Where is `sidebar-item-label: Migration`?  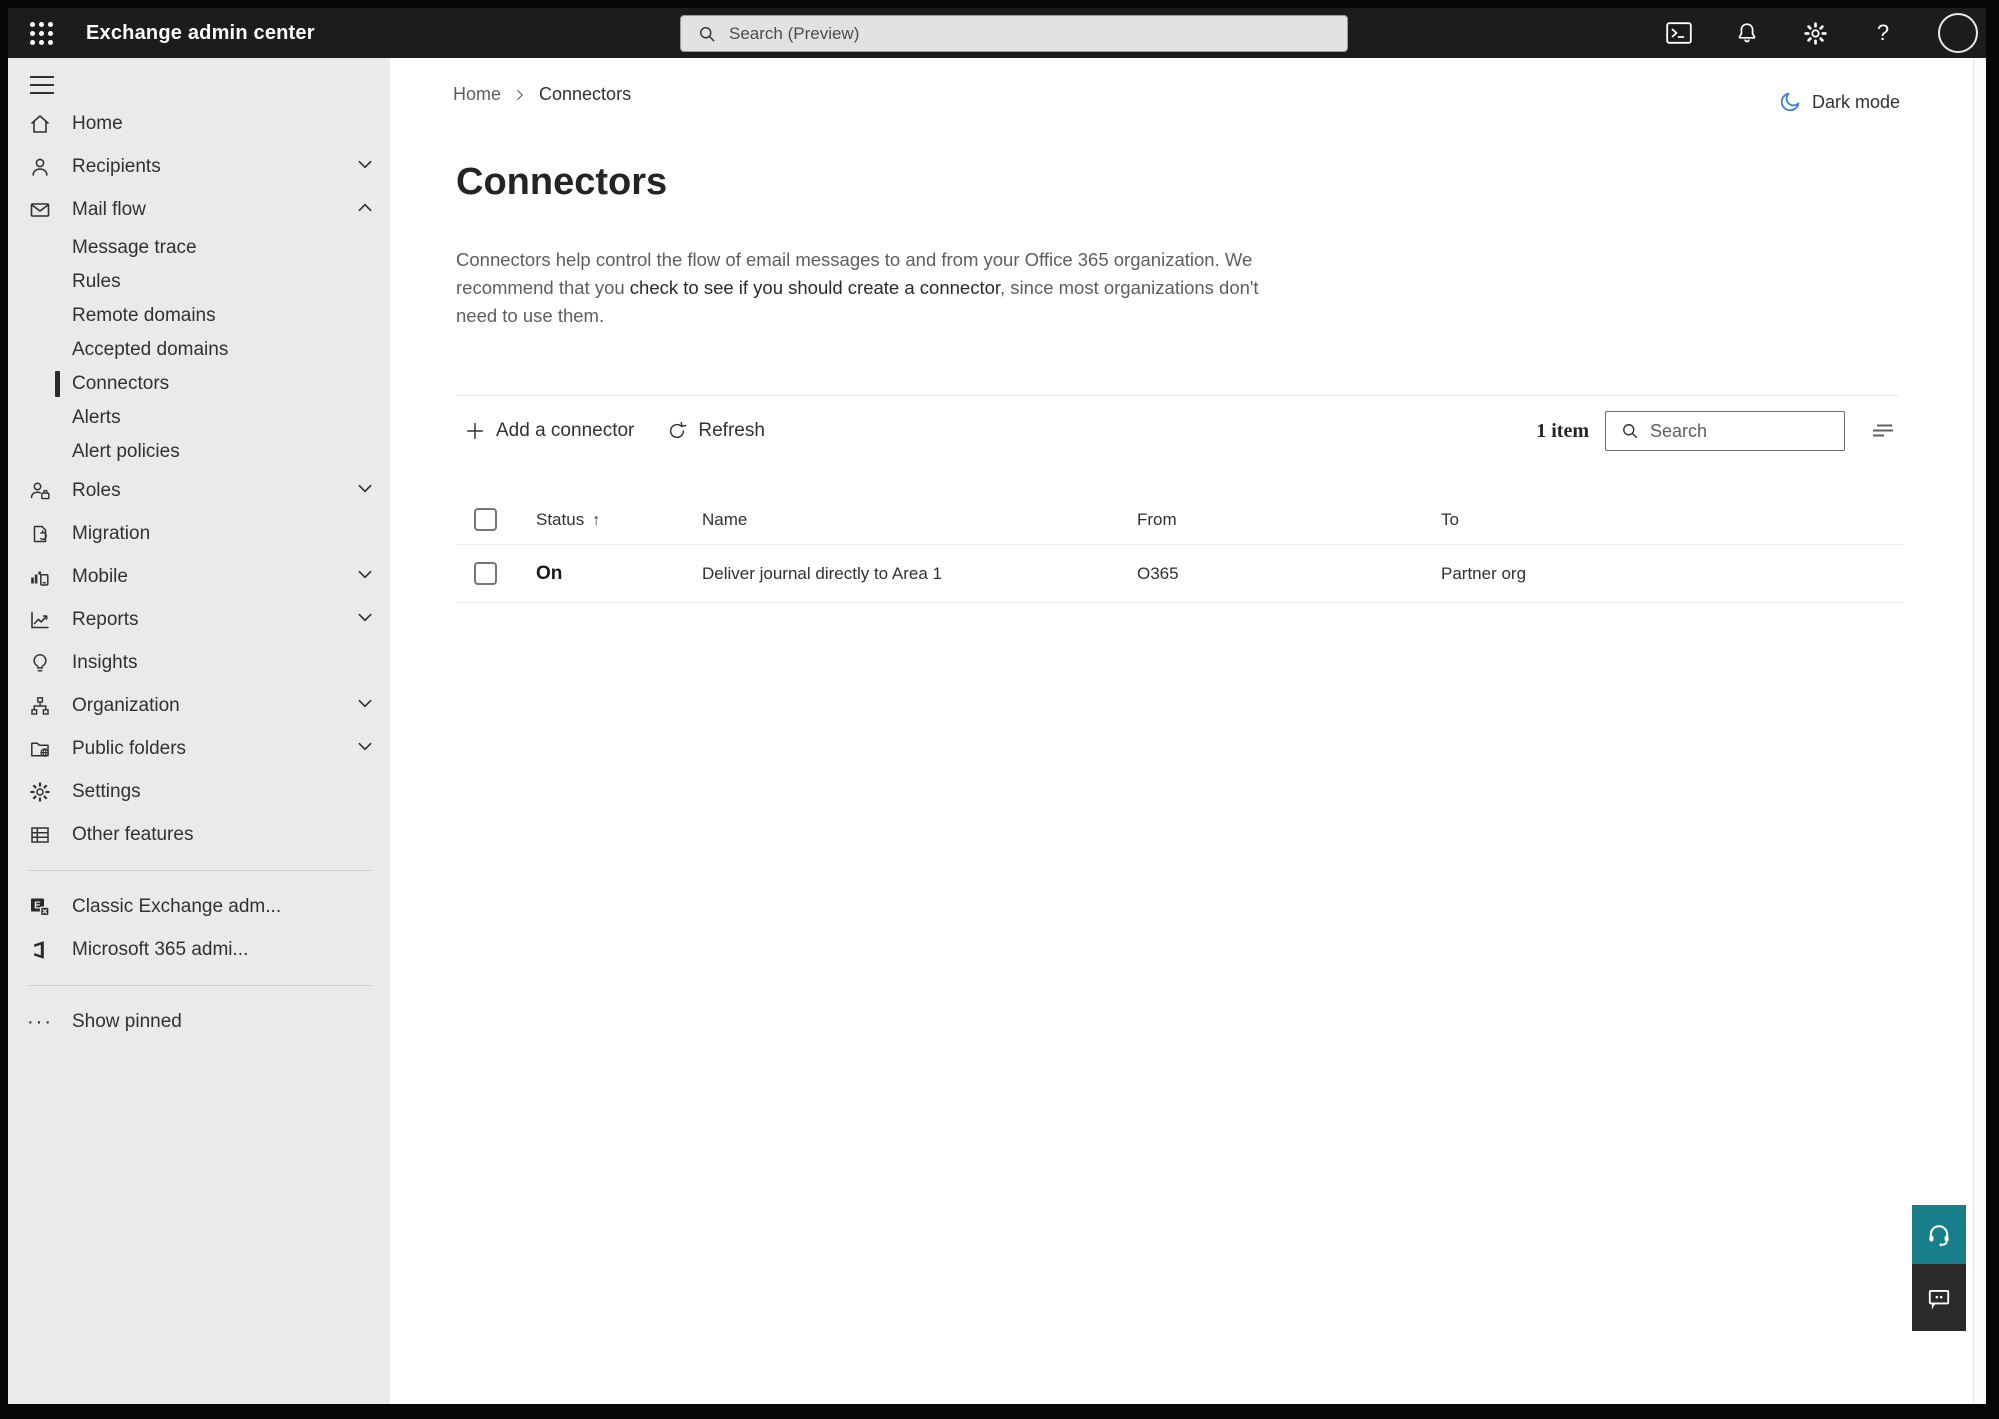
sidebar-item-label: Migration is located at coordinates (111, 533).